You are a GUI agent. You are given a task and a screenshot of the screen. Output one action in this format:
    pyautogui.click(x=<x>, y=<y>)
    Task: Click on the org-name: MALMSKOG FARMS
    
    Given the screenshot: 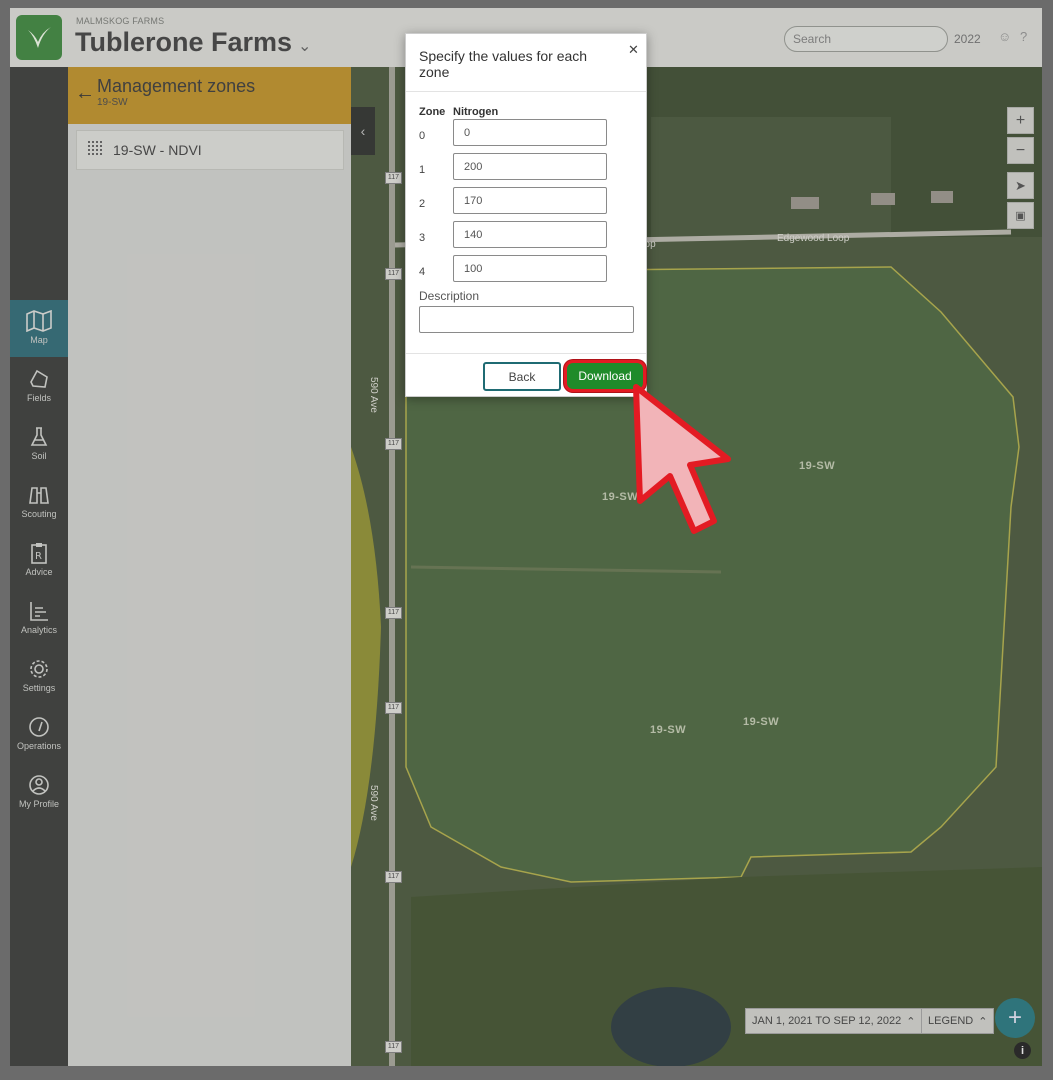 What is the action you would take?
    pyautogui.click(x=120, y=21)
    